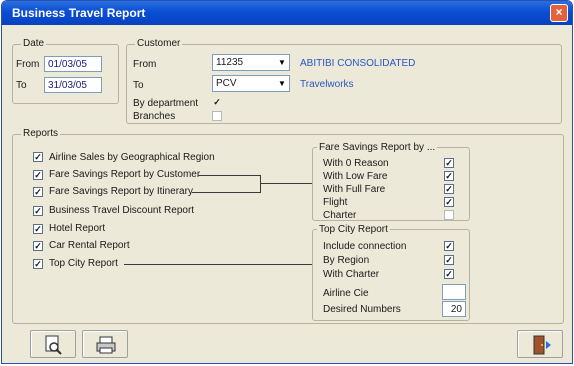  What do you see at coordinates (449, 202) in the screenshot?
I see `fare-option-checkbox-flight: ✓` at bounding box center [449, 202].